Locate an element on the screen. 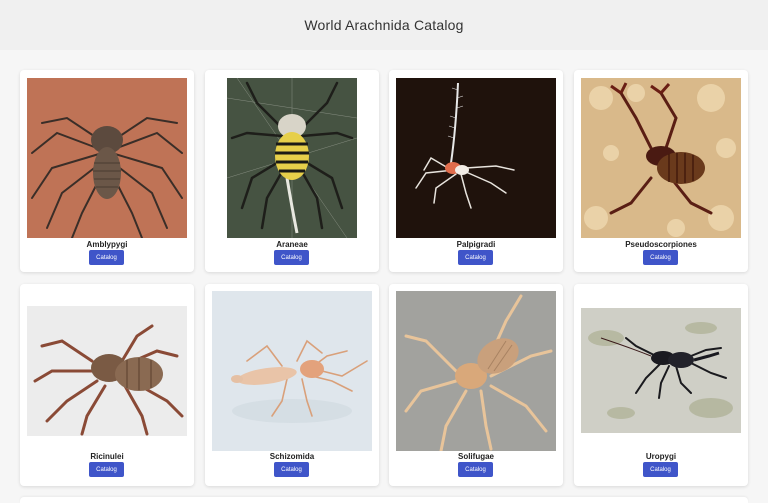  araneae-photo is located at coordinates (292, 158).